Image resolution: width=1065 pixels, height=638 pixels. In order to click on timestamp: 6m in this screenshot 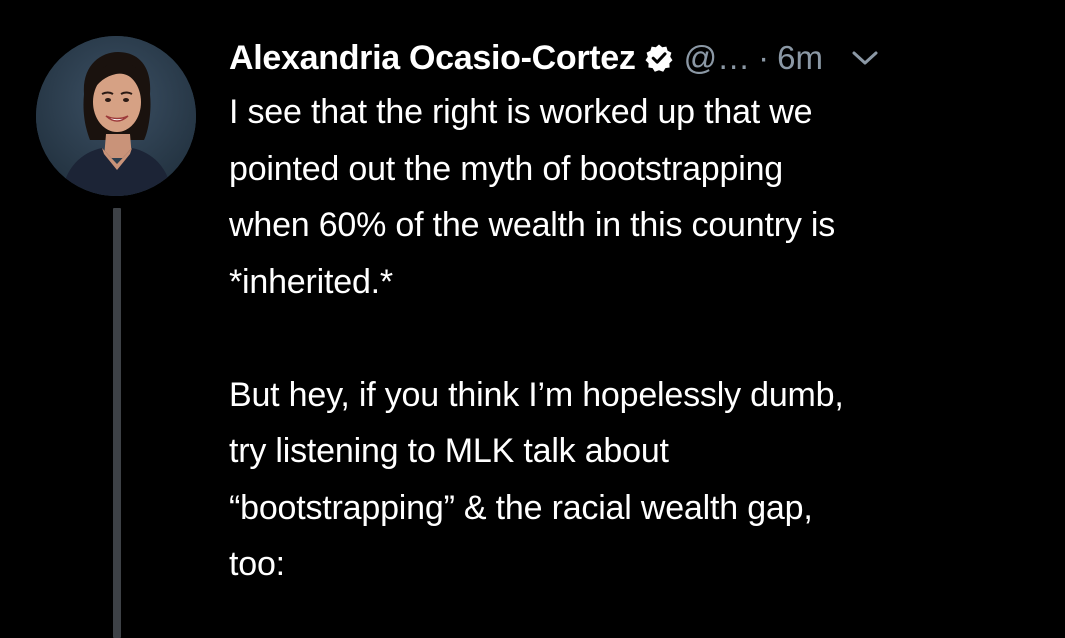, I will do `click(800, 58)`.